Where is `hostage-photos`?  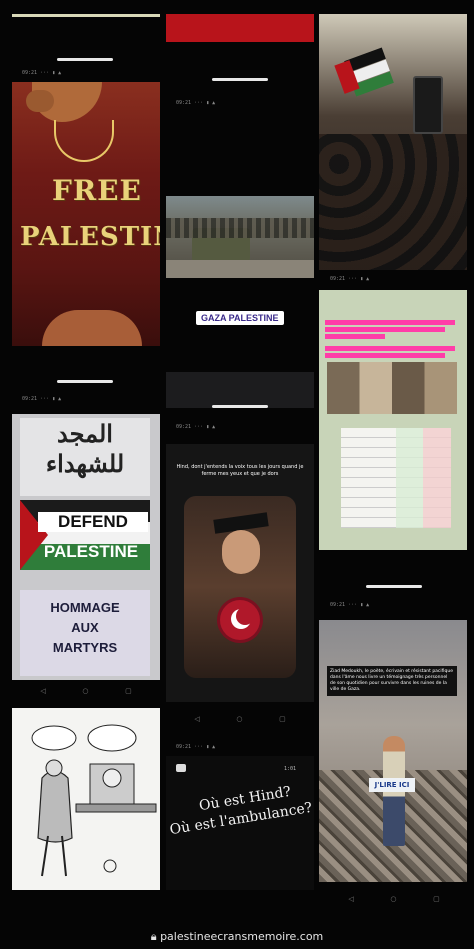
hostage-photos is located at coordinates (392, 388).